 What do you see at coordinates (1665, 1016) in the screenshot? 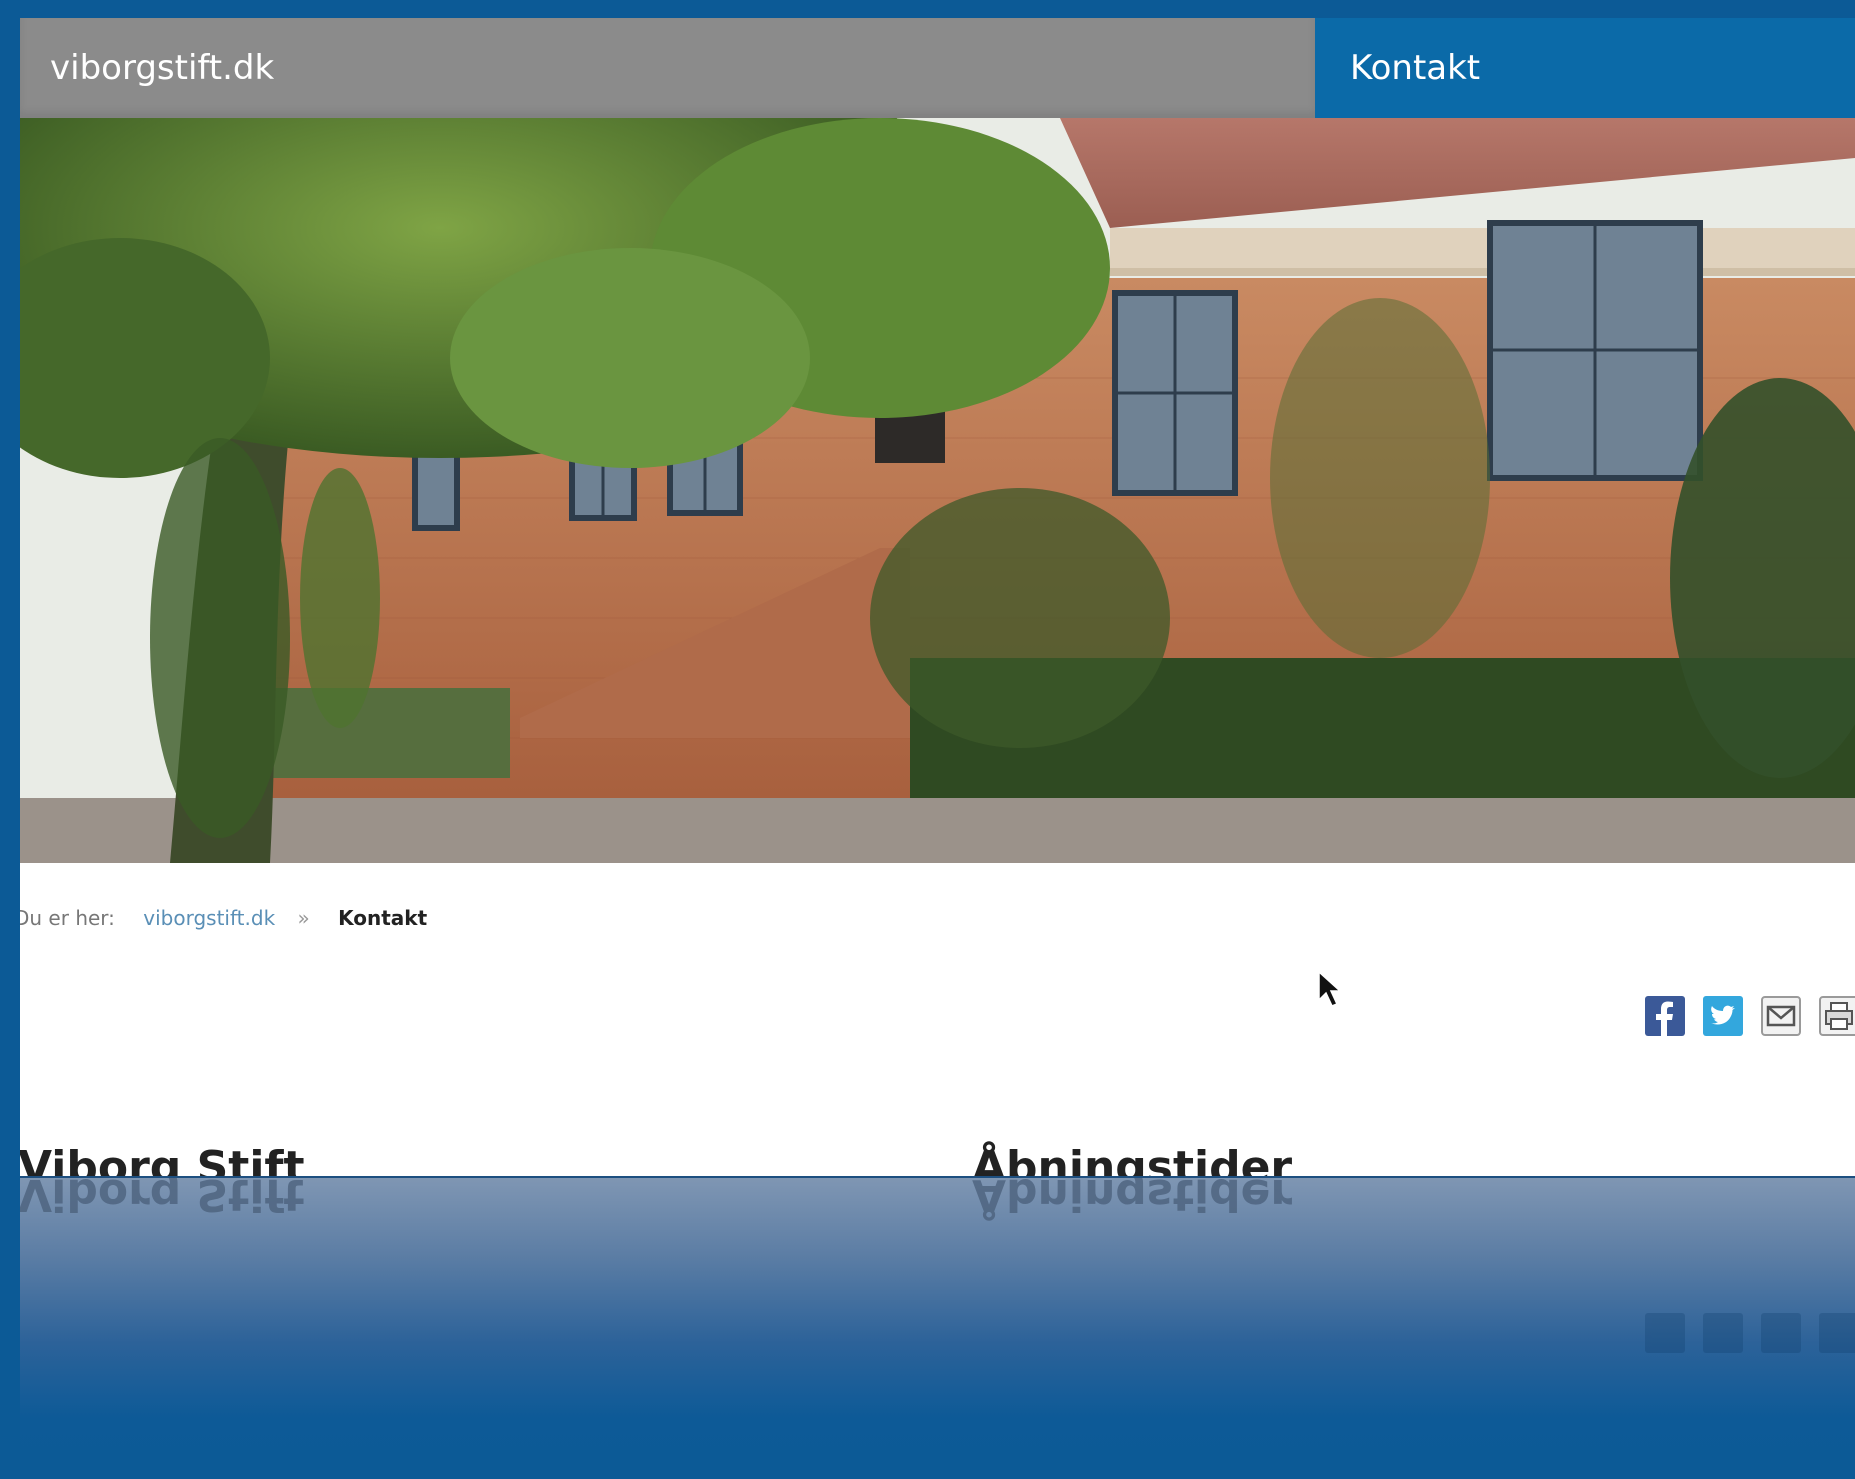
I see `facebook-icon` at bounding box center [1665, 1016].